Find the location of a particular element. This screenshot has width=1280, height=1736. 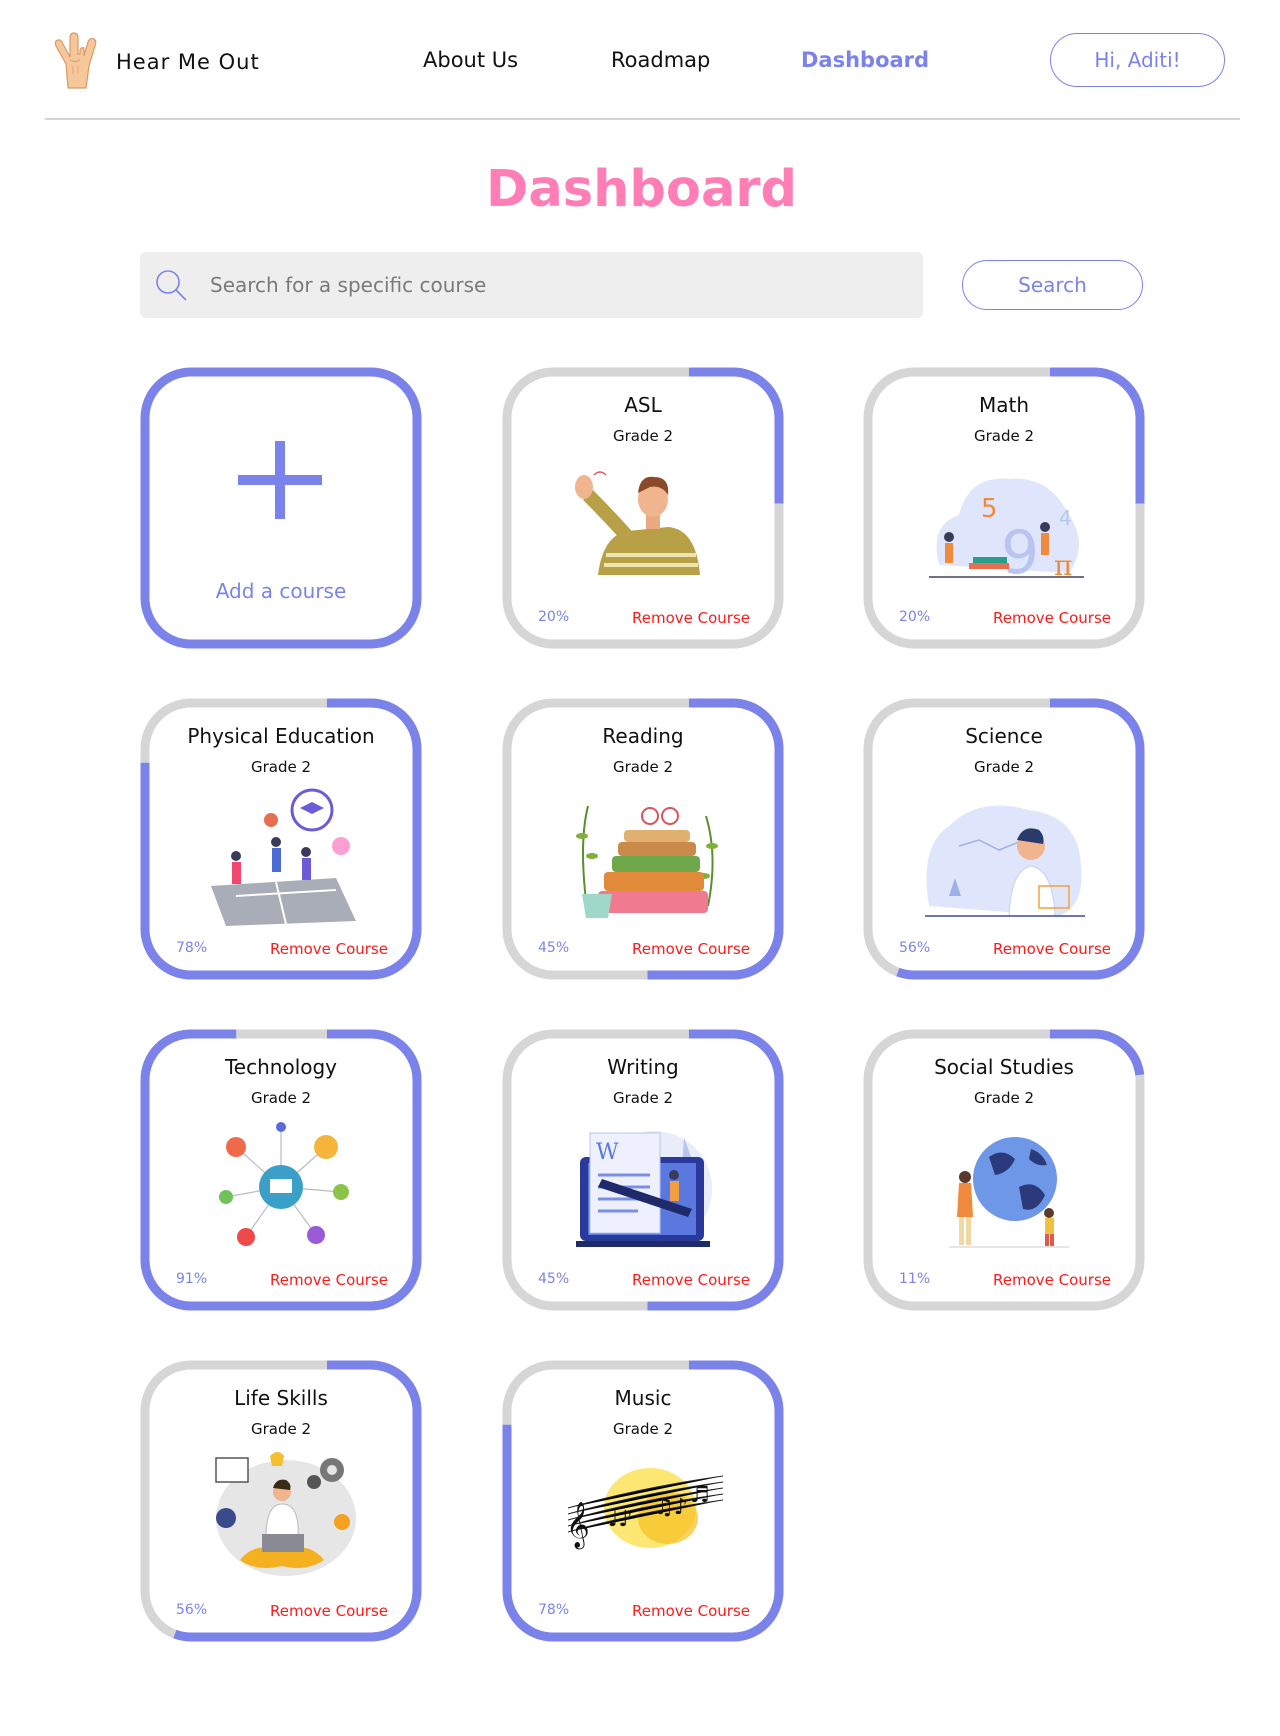

course-title: Science is located at coordinates (1004, 736).